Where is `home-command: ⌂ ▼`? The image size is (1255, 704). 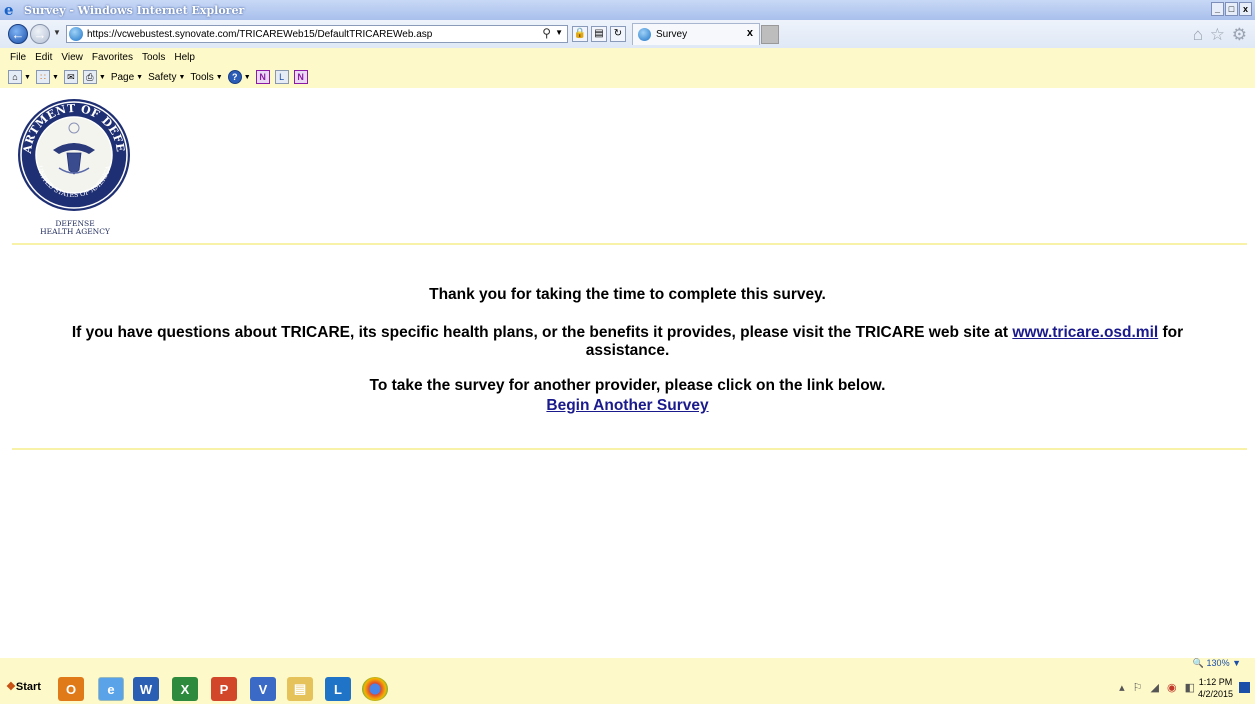
home-command: ⌂ ▼ is located at coordinates (19, 77).